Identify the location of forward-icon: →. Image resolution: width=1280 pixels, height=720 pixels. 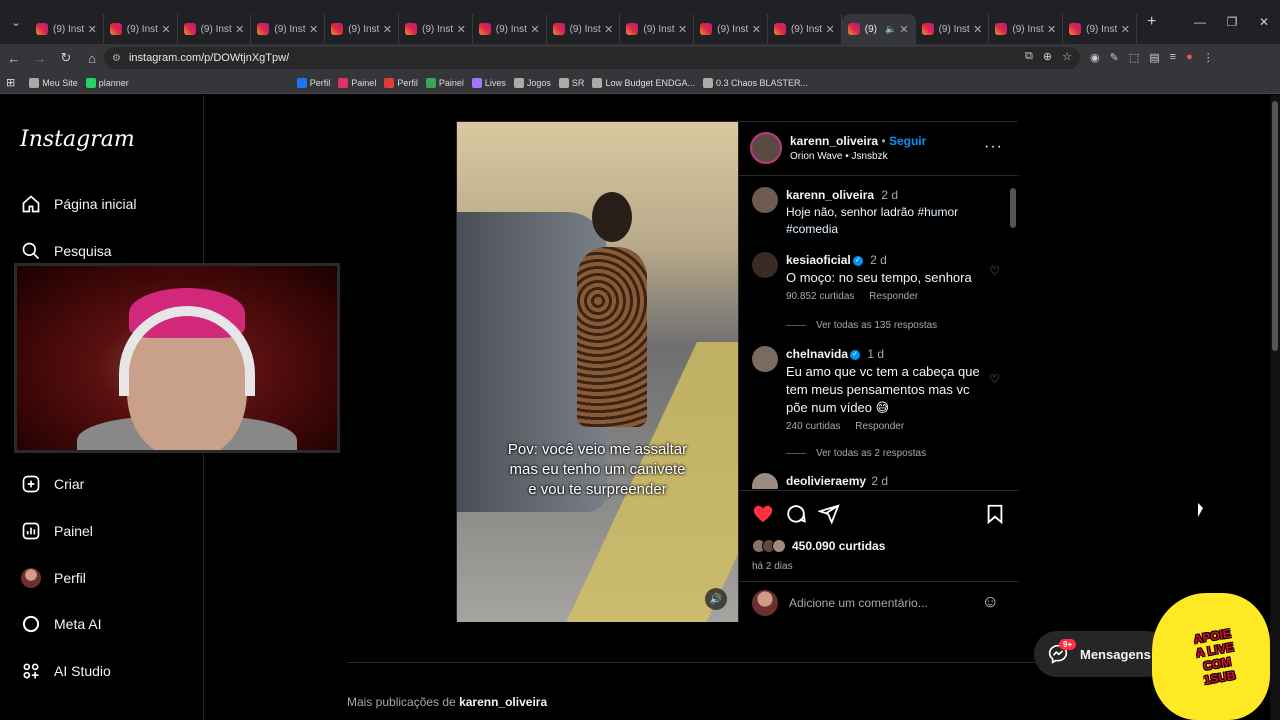
(40, 58).